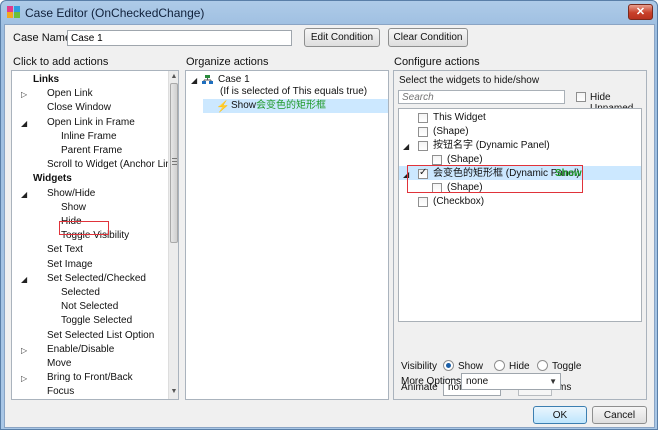  I want to click on close-button: ✕, so click(640, 12).